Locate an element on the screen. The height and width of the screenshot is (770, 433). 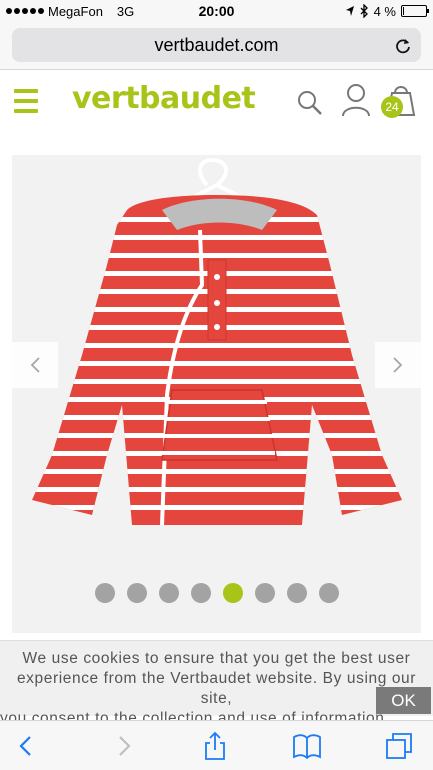
site-header: vertbaudet is located at coordinates (216, 101).